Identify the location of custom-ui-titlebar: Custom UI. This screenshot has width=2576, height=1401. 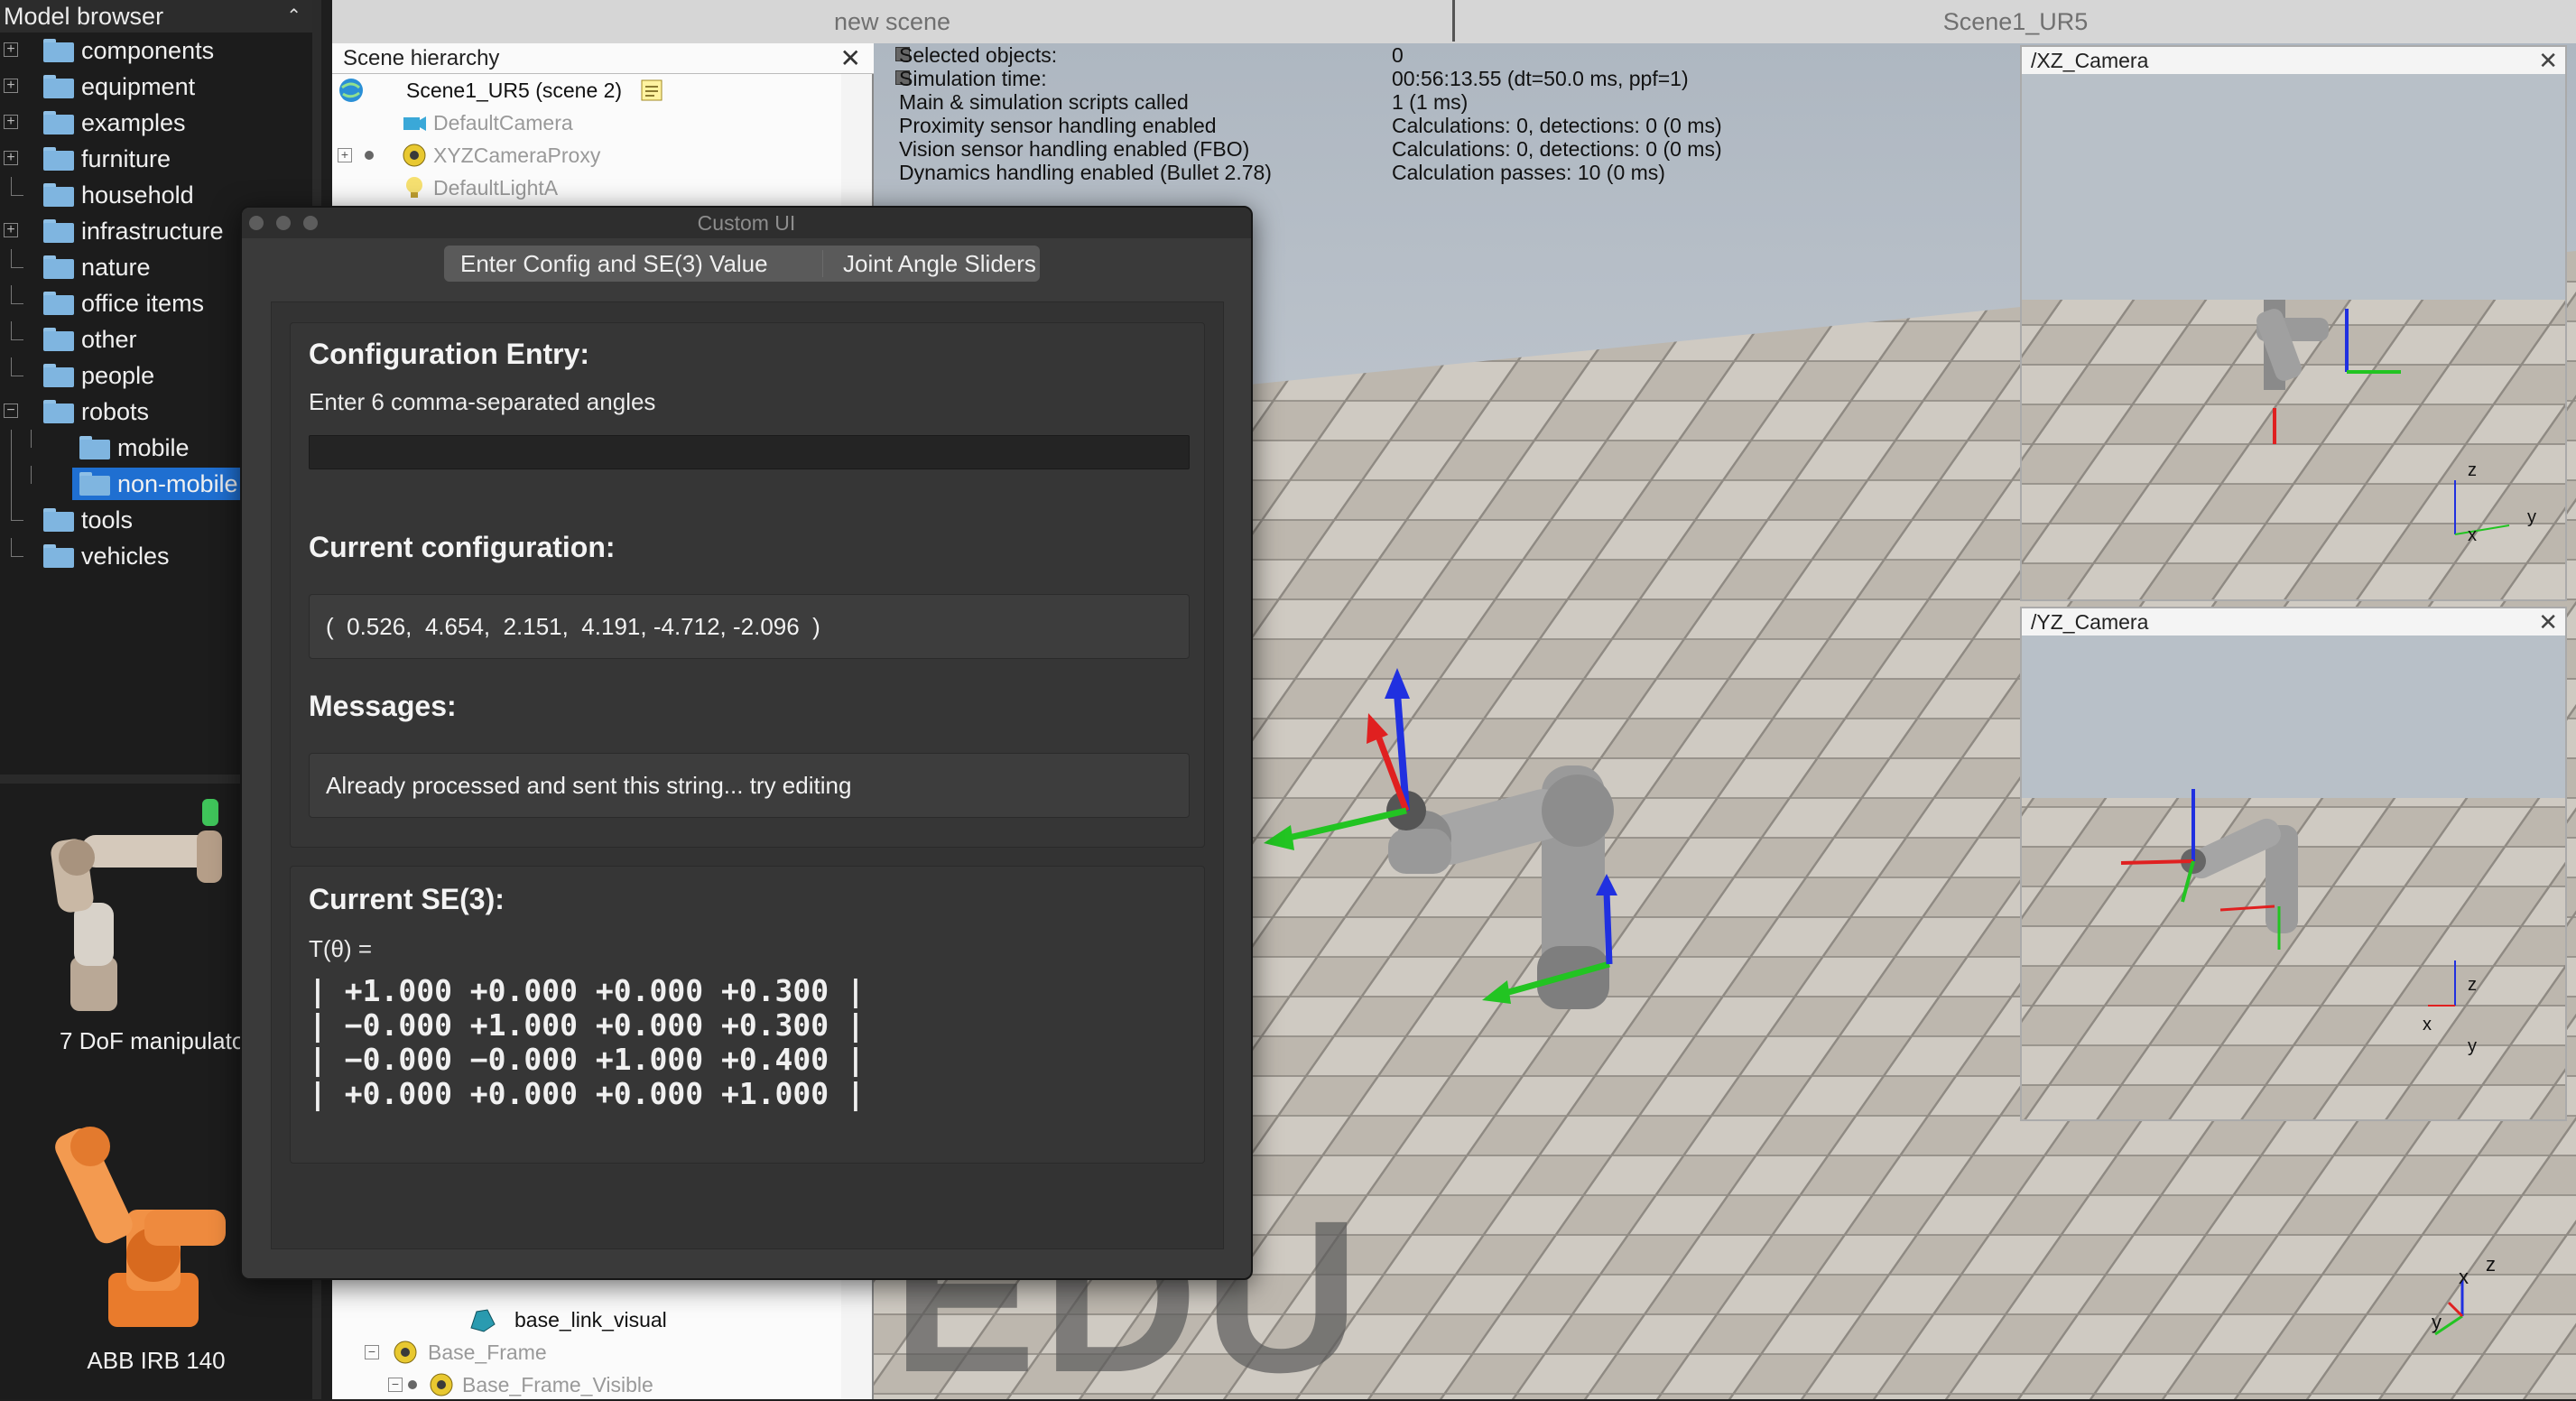
(747, 223).